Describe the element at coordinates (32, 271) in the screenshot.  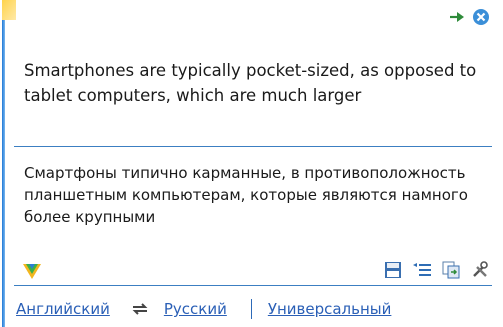
I see `app-logo-icon` at that location.